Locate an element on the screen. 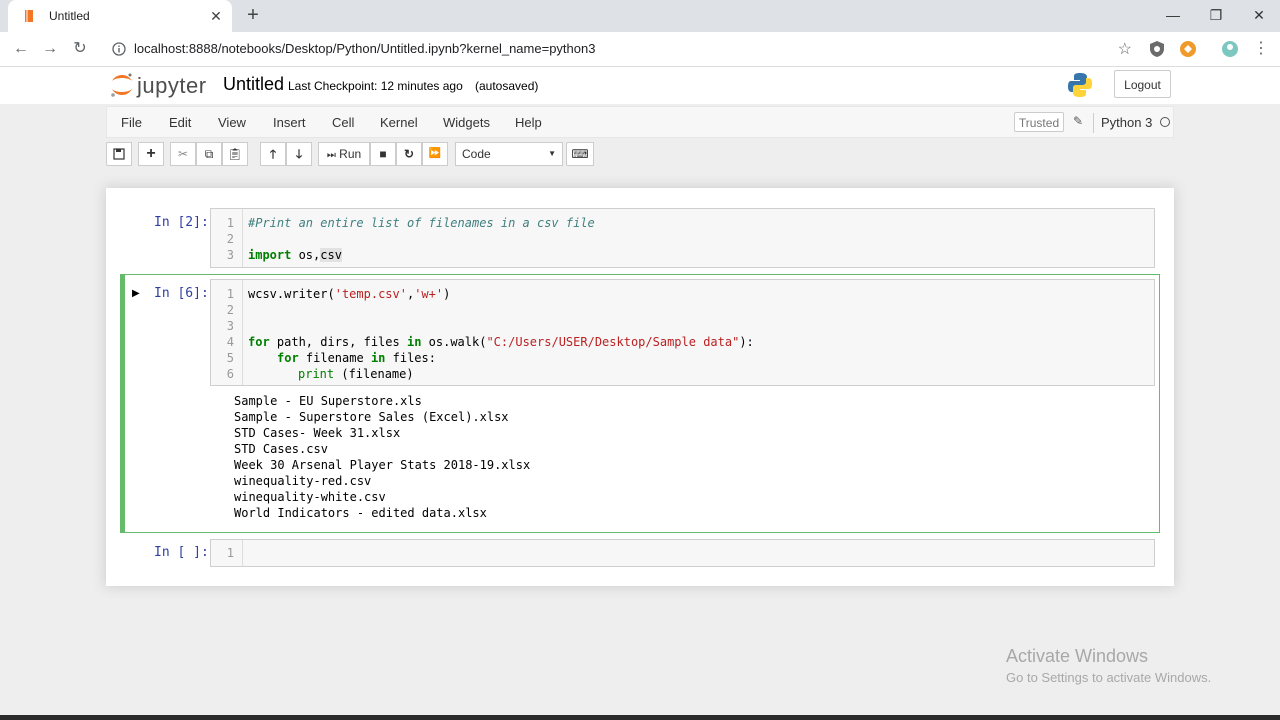  code-line: for filename in files: is located at coordinates (356, 358).